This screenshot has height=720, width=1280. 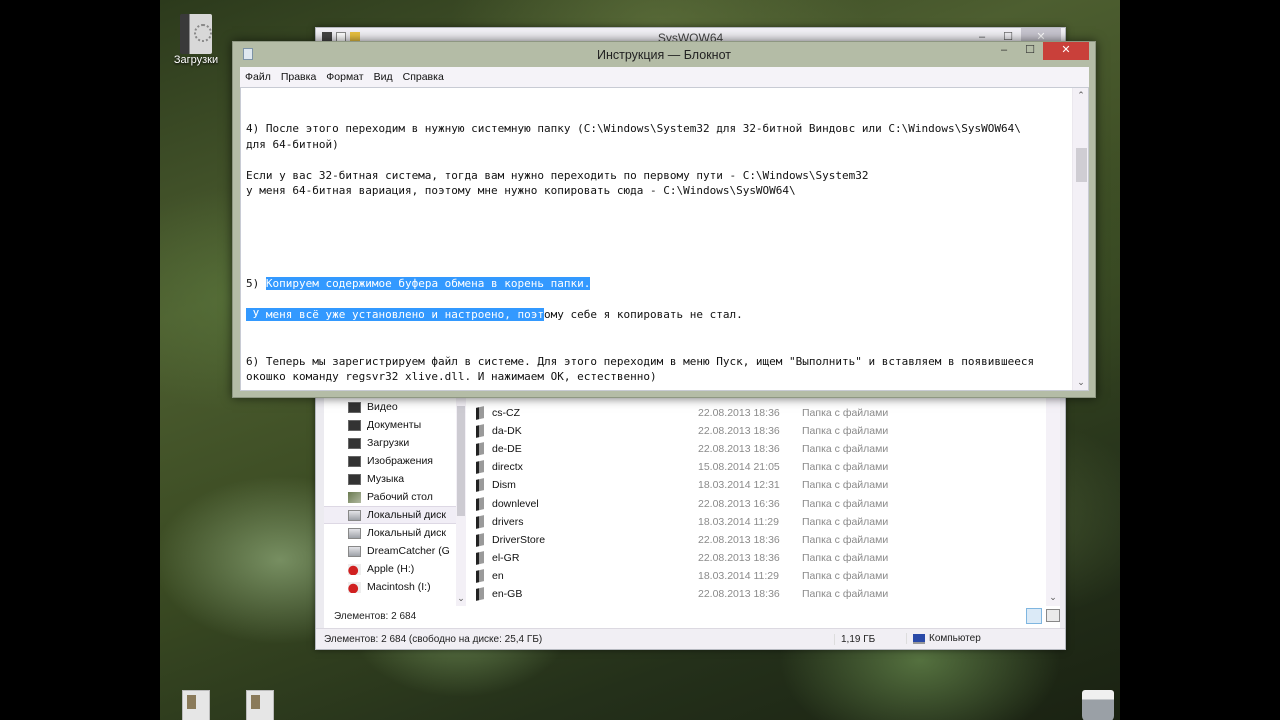 I want to click on file-row: el-GR 22.08.2013 18:36 Папка с файлами, so click(x=746, y=558).